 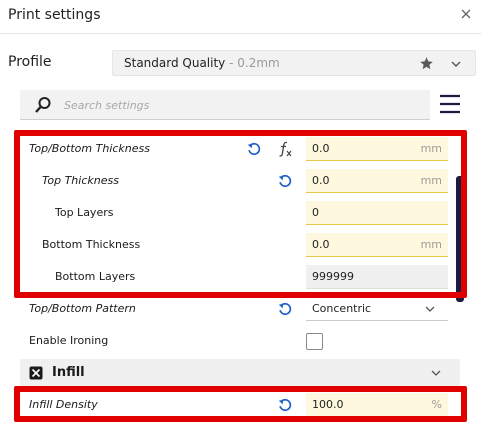 What do you see at coordinates (240, 405) in the screenshot?
I see `setting-row-infill-density: Infill Density 100.0 %` at bounding box center [240, 405].